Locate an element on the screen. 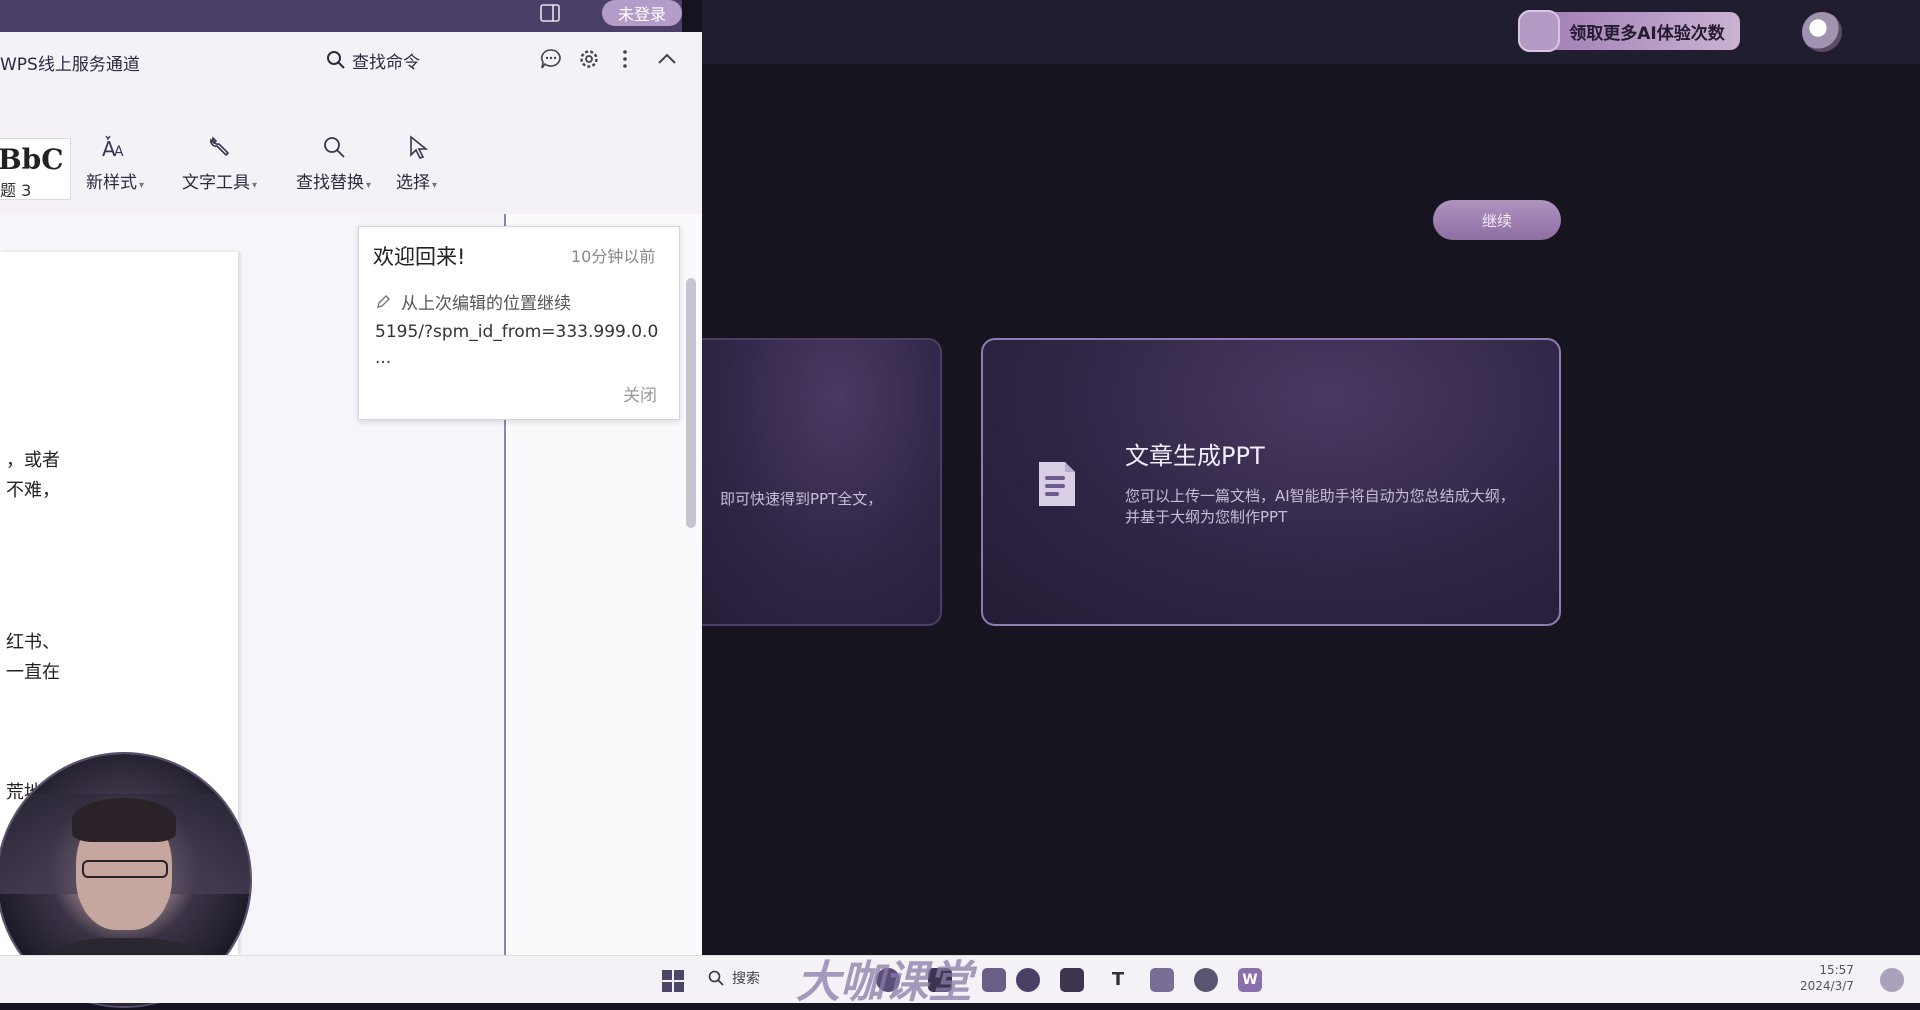  mascot-icon is located at coordinates (1539, 31).